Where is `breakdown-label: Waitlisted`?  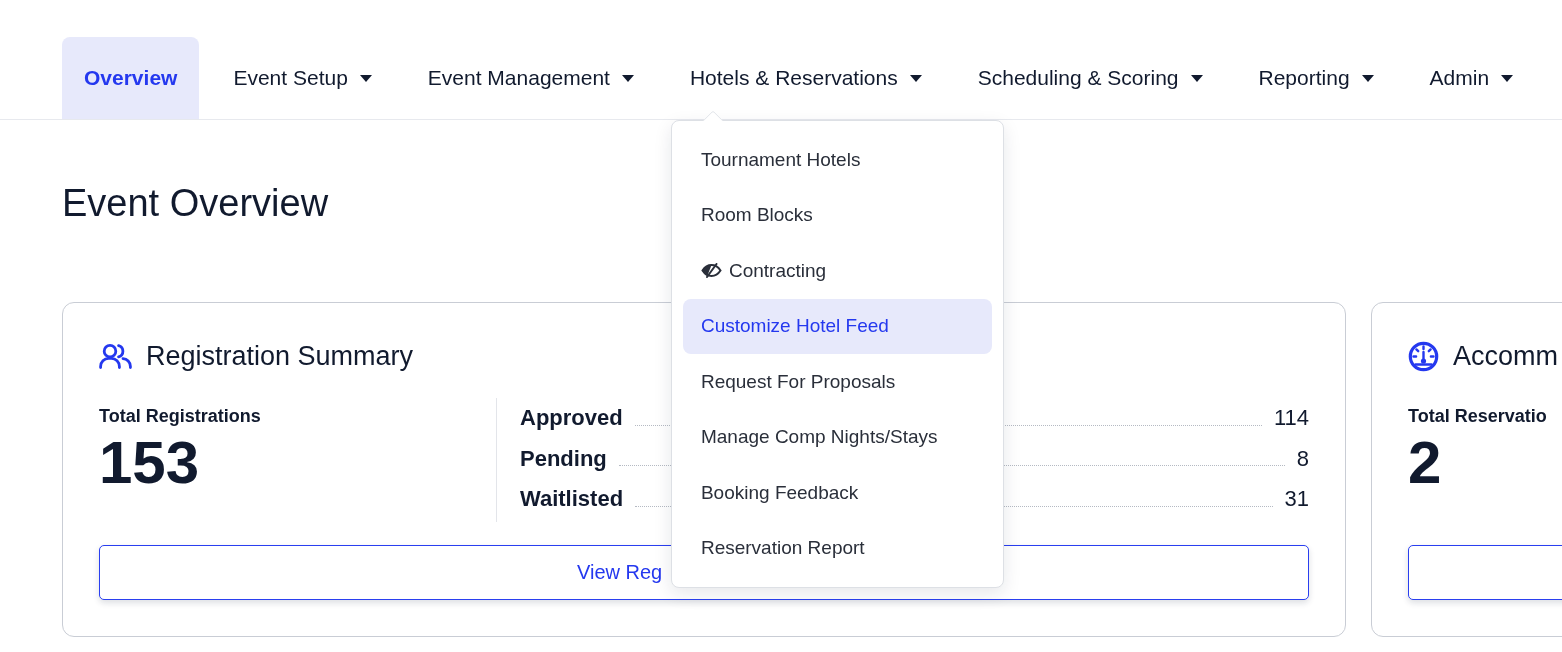
breakdown-label: Waitlisted is located at coordinates (572, 499).